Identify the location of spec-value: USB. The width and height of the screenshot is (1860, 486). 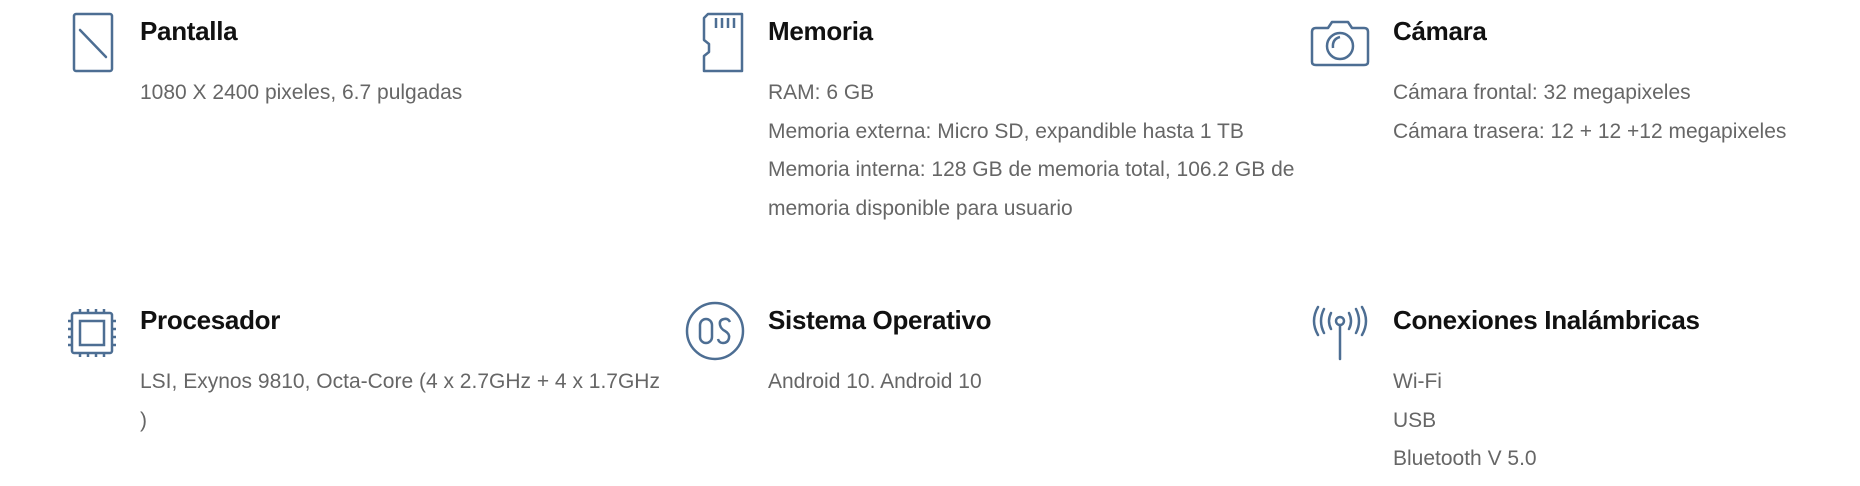
(1415, 420).